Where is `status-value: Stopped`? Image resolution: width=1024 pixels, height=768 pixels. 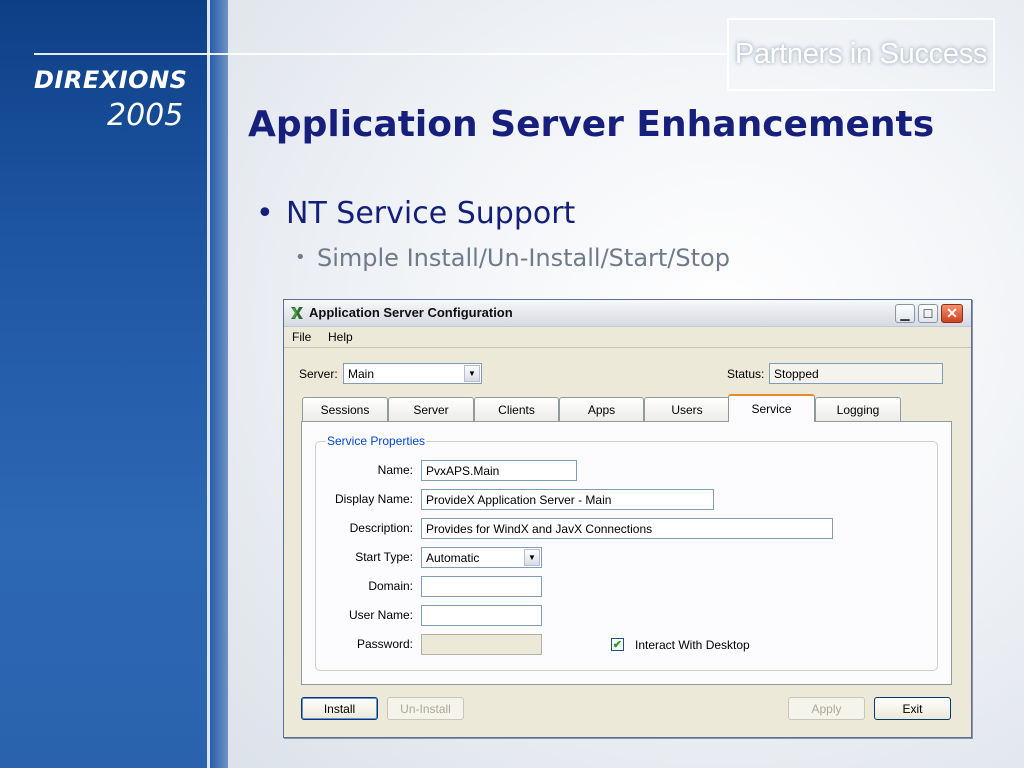 status-value: Stopped is located at coordinates (796, 374).